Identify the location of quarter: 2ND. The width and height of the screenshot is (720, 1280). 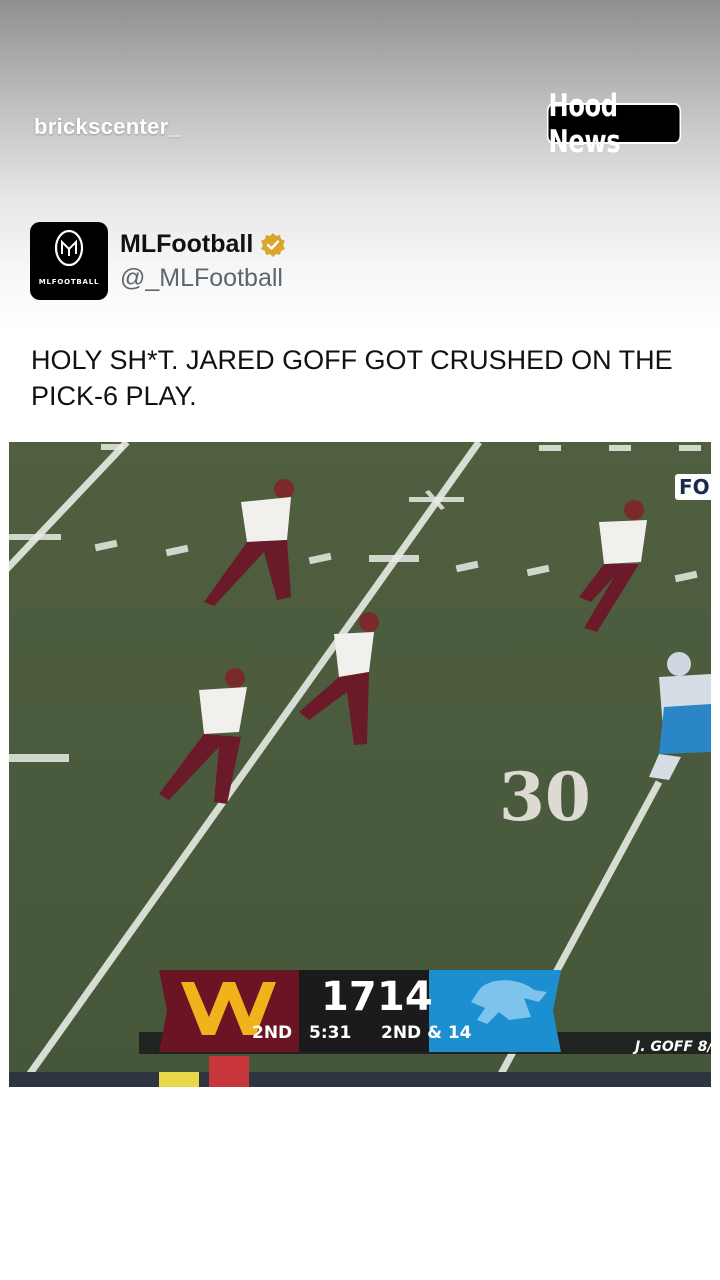
(272, 1033).